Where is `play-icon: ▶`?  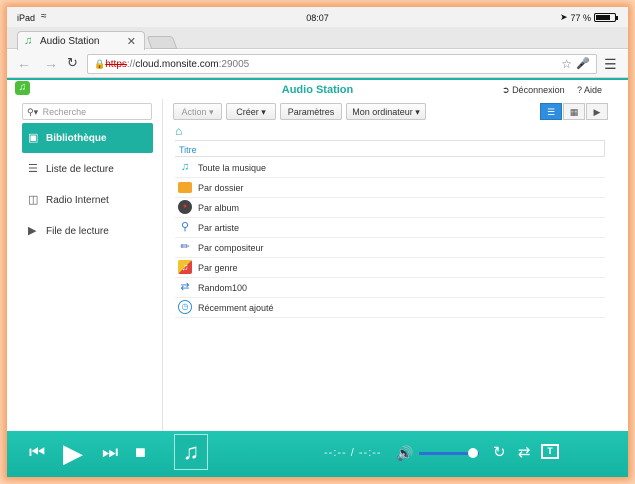
play-icon: ▶ is located at coordinates (73, 453).